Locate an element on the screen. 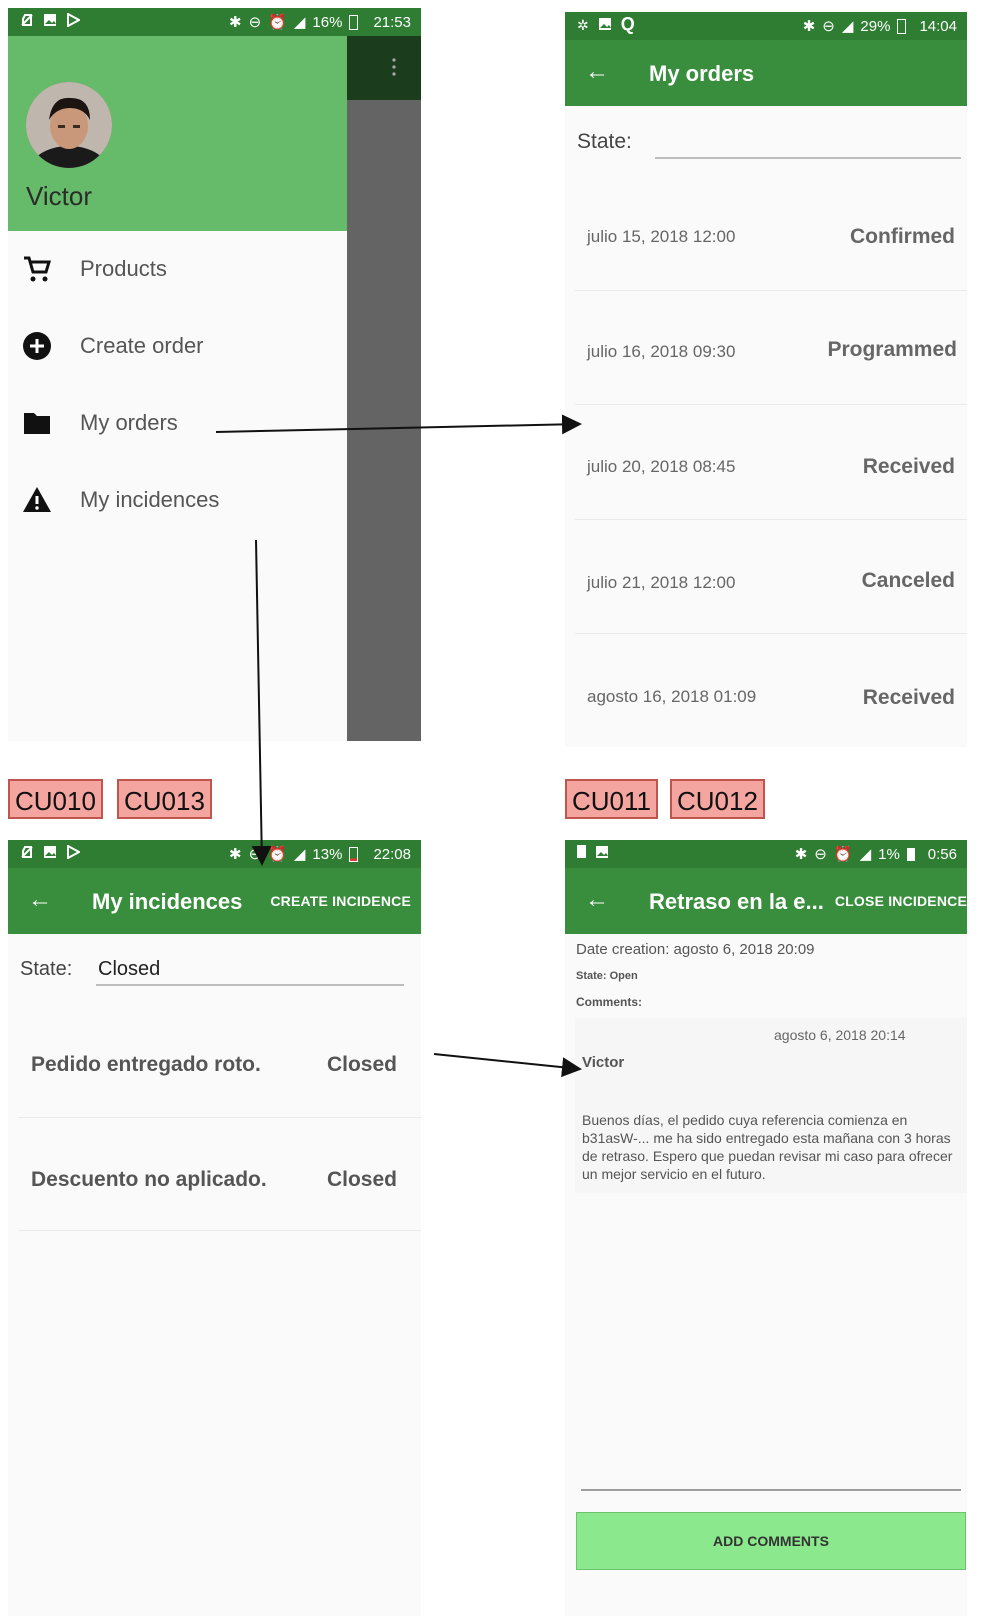 This screenshot has height=1616, width=997. clock: 0:56 is located at coordinates (942, 854).